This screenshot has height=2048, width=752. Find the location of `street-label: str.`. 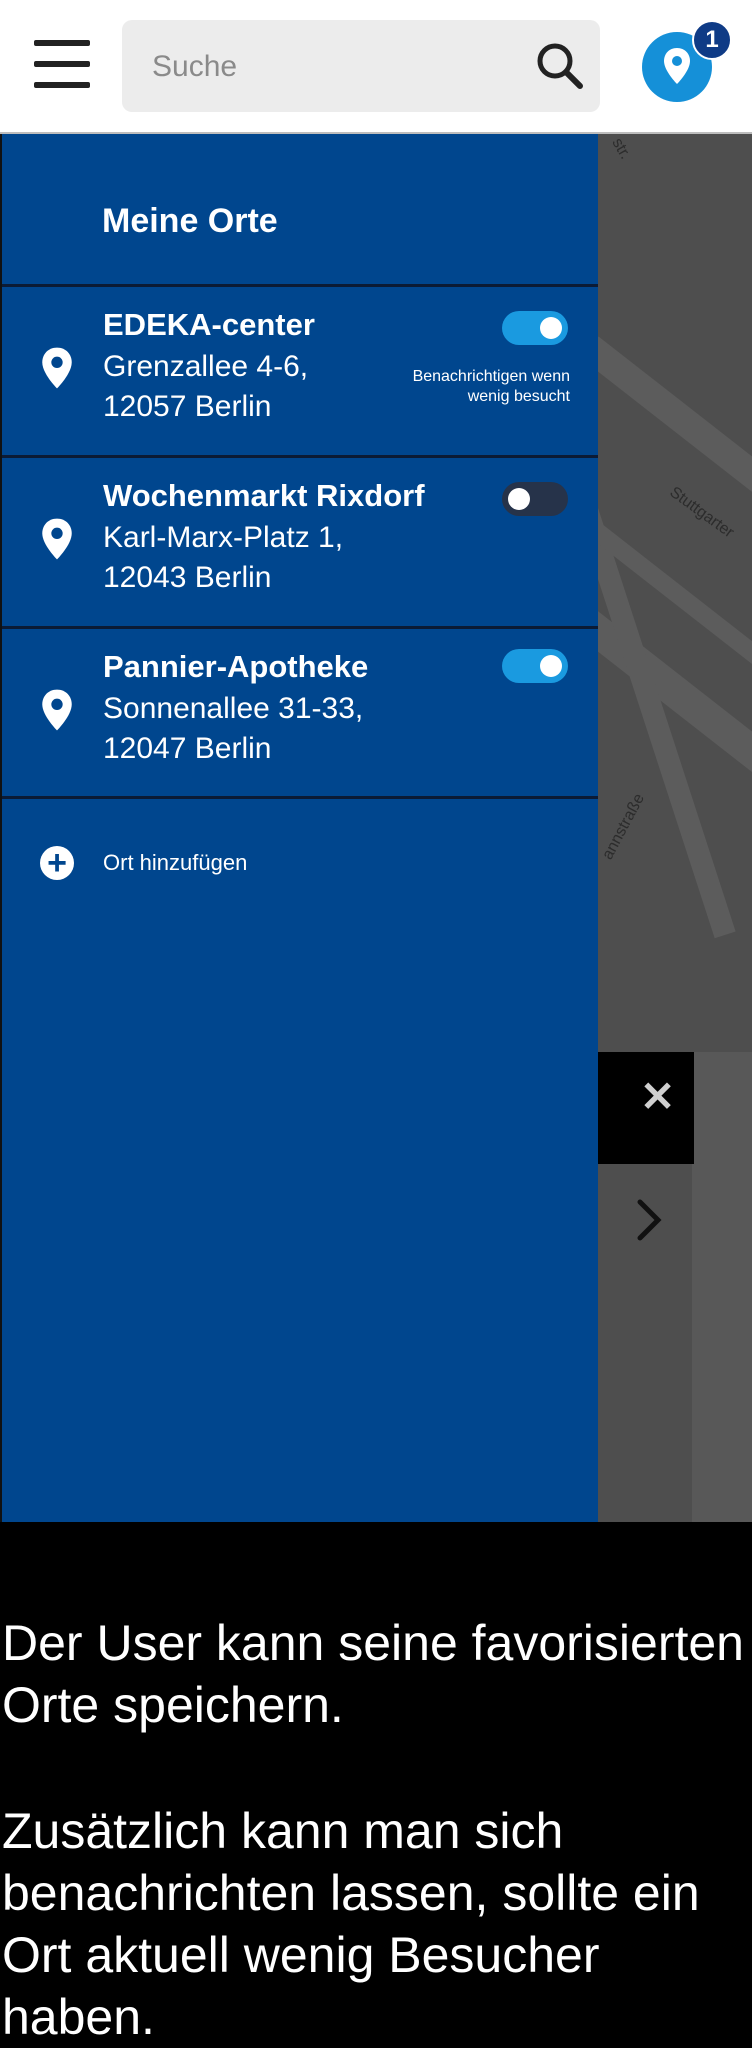

street-label: str. is located at coordinates (621, 149).